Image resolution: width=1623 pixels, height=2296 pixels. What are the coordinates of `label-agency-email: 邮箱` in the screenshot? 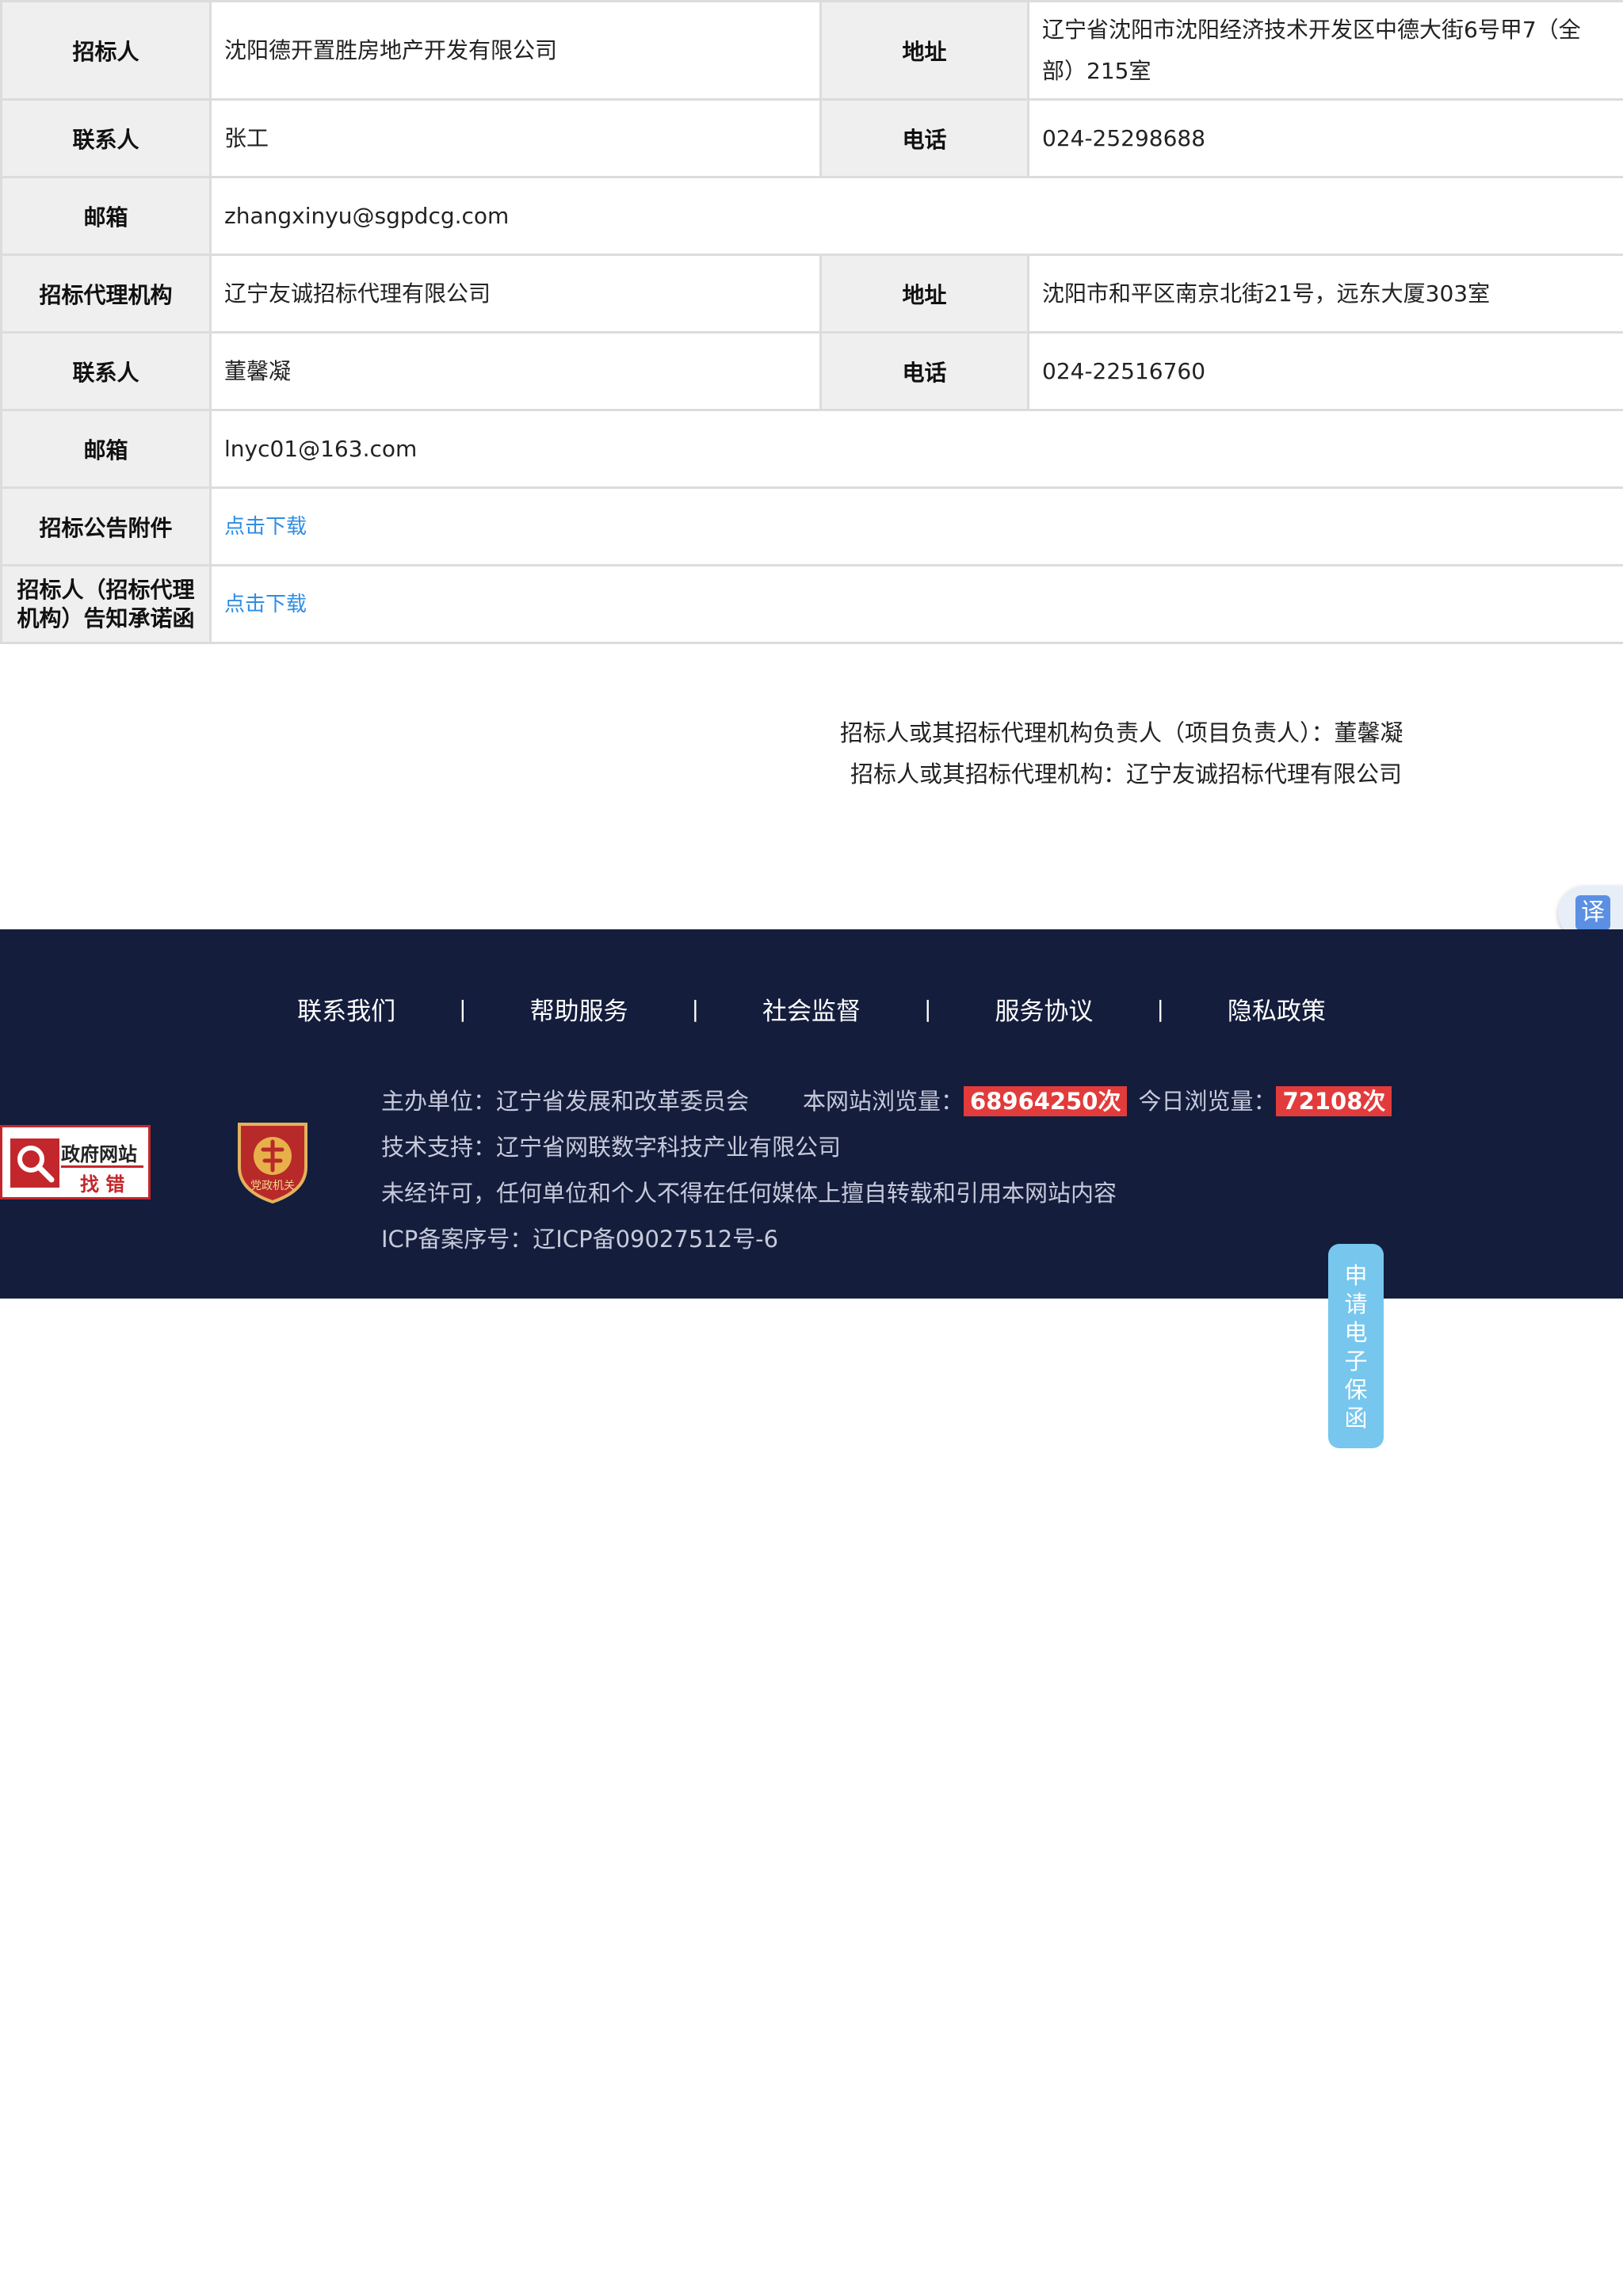 It's located at (106, 449).